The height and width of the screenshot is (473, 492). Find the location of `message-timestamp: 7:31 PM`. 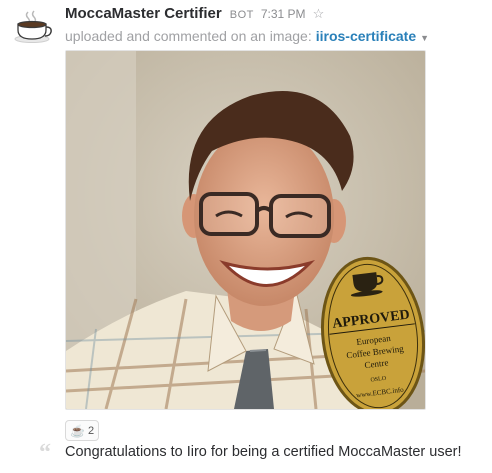

message-timestamp: 7:31 PM is located at coordinates (283, 14).